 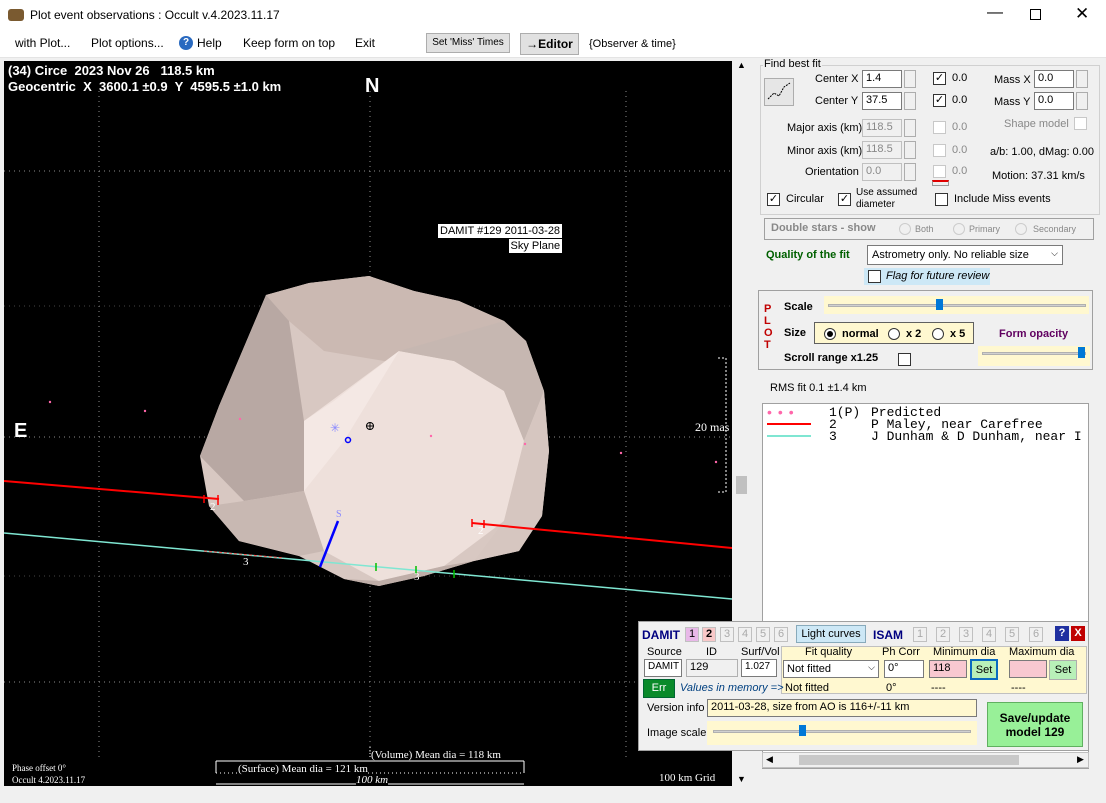 What do you see at coordinates (802, 730) in the screenshot?
I see `image-scale-slider-thumb` at bounding box center [802, 730].